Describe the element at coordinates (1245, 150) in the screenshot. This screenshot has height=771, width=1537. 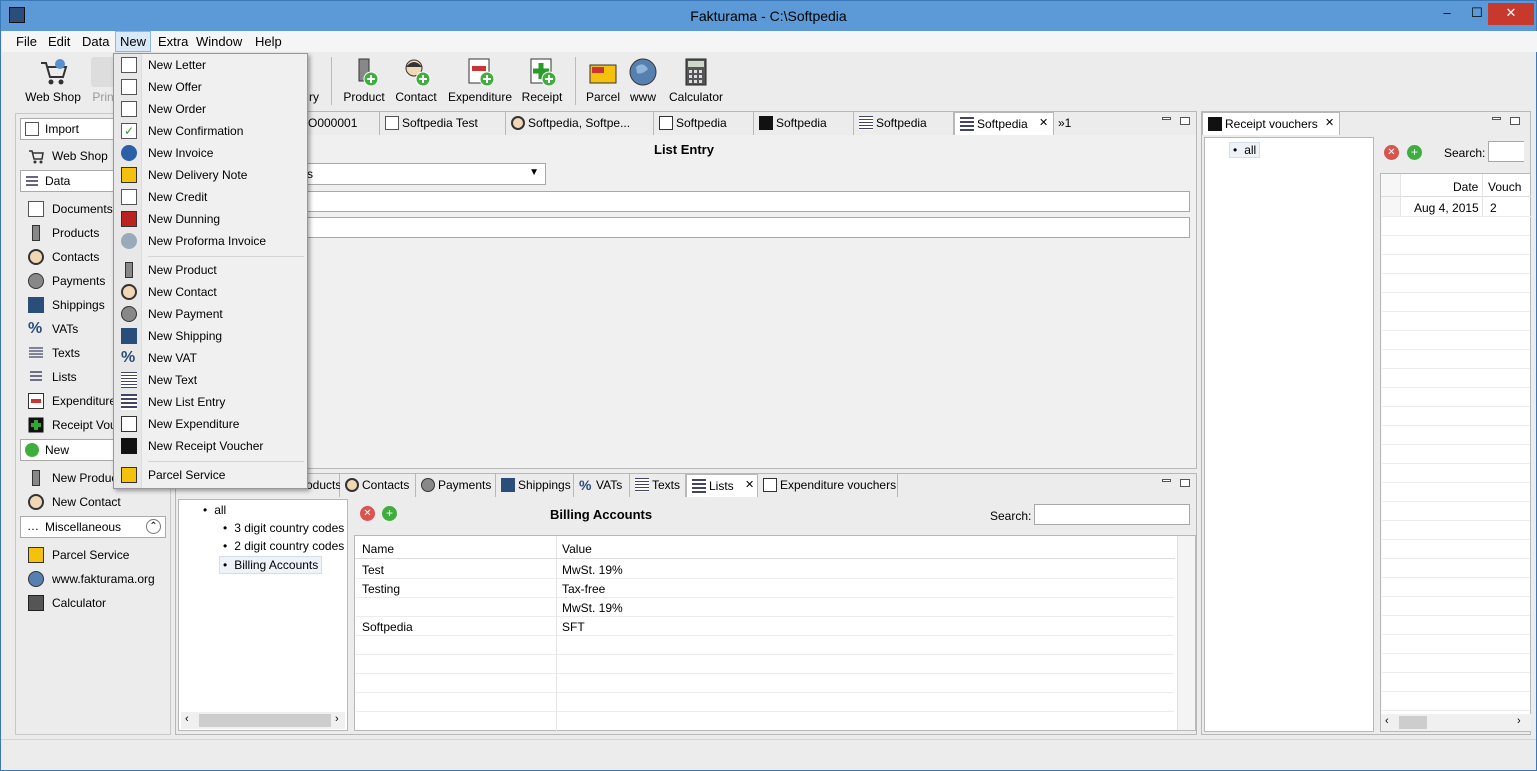
I see `receipt-tree-item-all: all` at that location.